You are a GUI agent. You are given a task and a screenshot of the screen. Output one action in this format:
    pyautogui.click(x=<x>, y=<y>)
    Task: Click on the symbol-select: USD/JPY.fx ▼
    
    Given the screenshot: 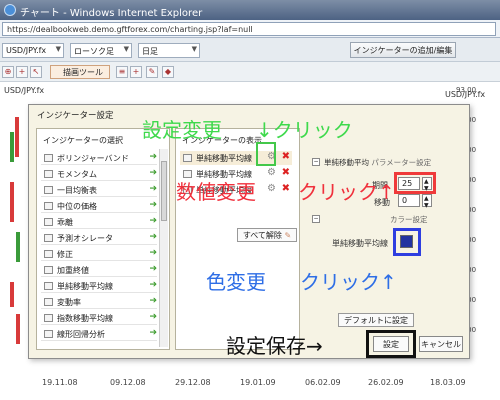 What is the action you would take?
    pyautogui.click(x=33, y=50)
    